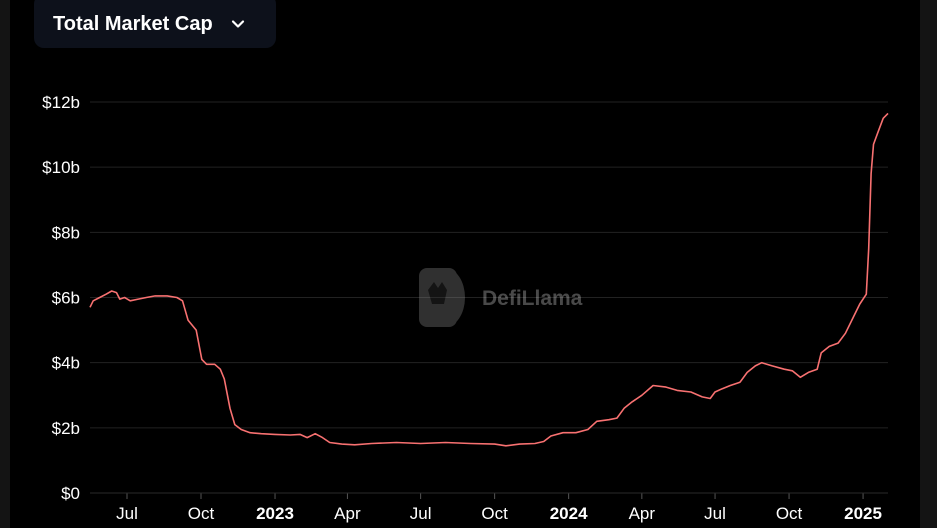 The height and width of the screenshot is (528, 937). Describe the element at coordinates (66, 232) in the screenshot. I see `y-tick-label: $8b` at that location.